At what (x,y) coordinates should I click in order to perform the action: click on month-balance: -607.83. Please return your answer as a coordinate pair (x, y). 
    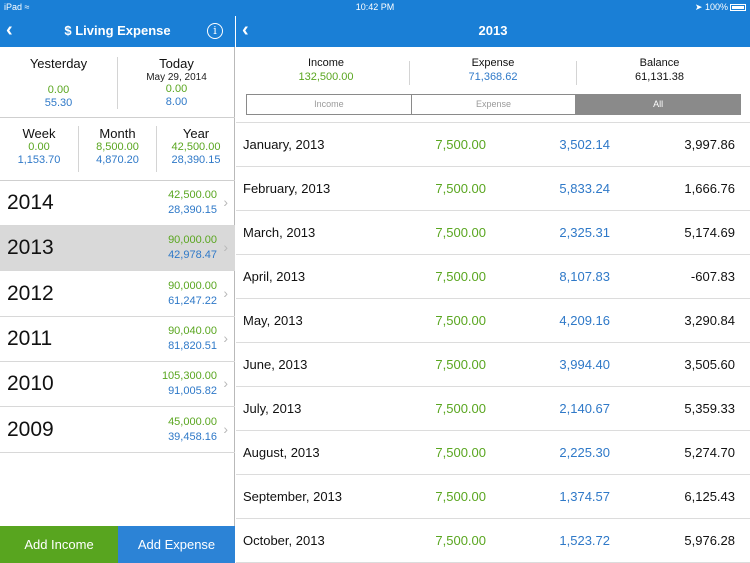
    Looking at the image, I should click on (712, 276).